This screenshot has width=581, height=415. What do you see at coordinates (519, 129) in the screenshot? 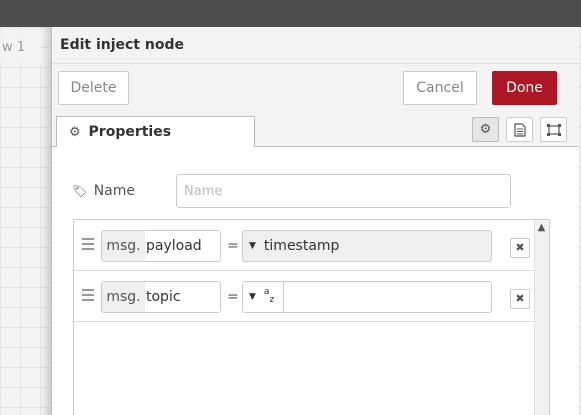
I see `description-icon` at bounding box center [519, 129].